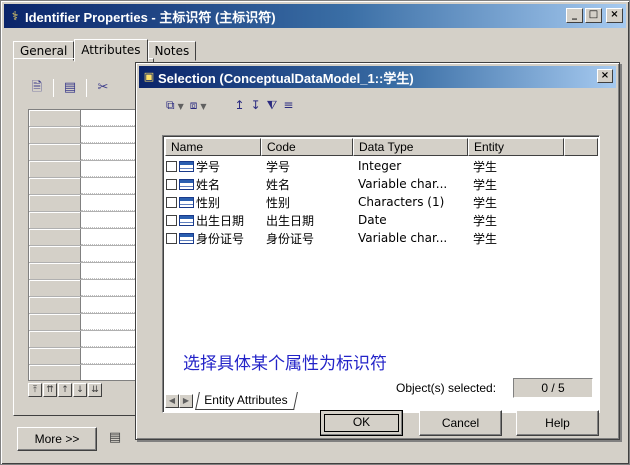 This screenshot has width=630, height=465. I want to click on close-button: ×, so click(614, 15).